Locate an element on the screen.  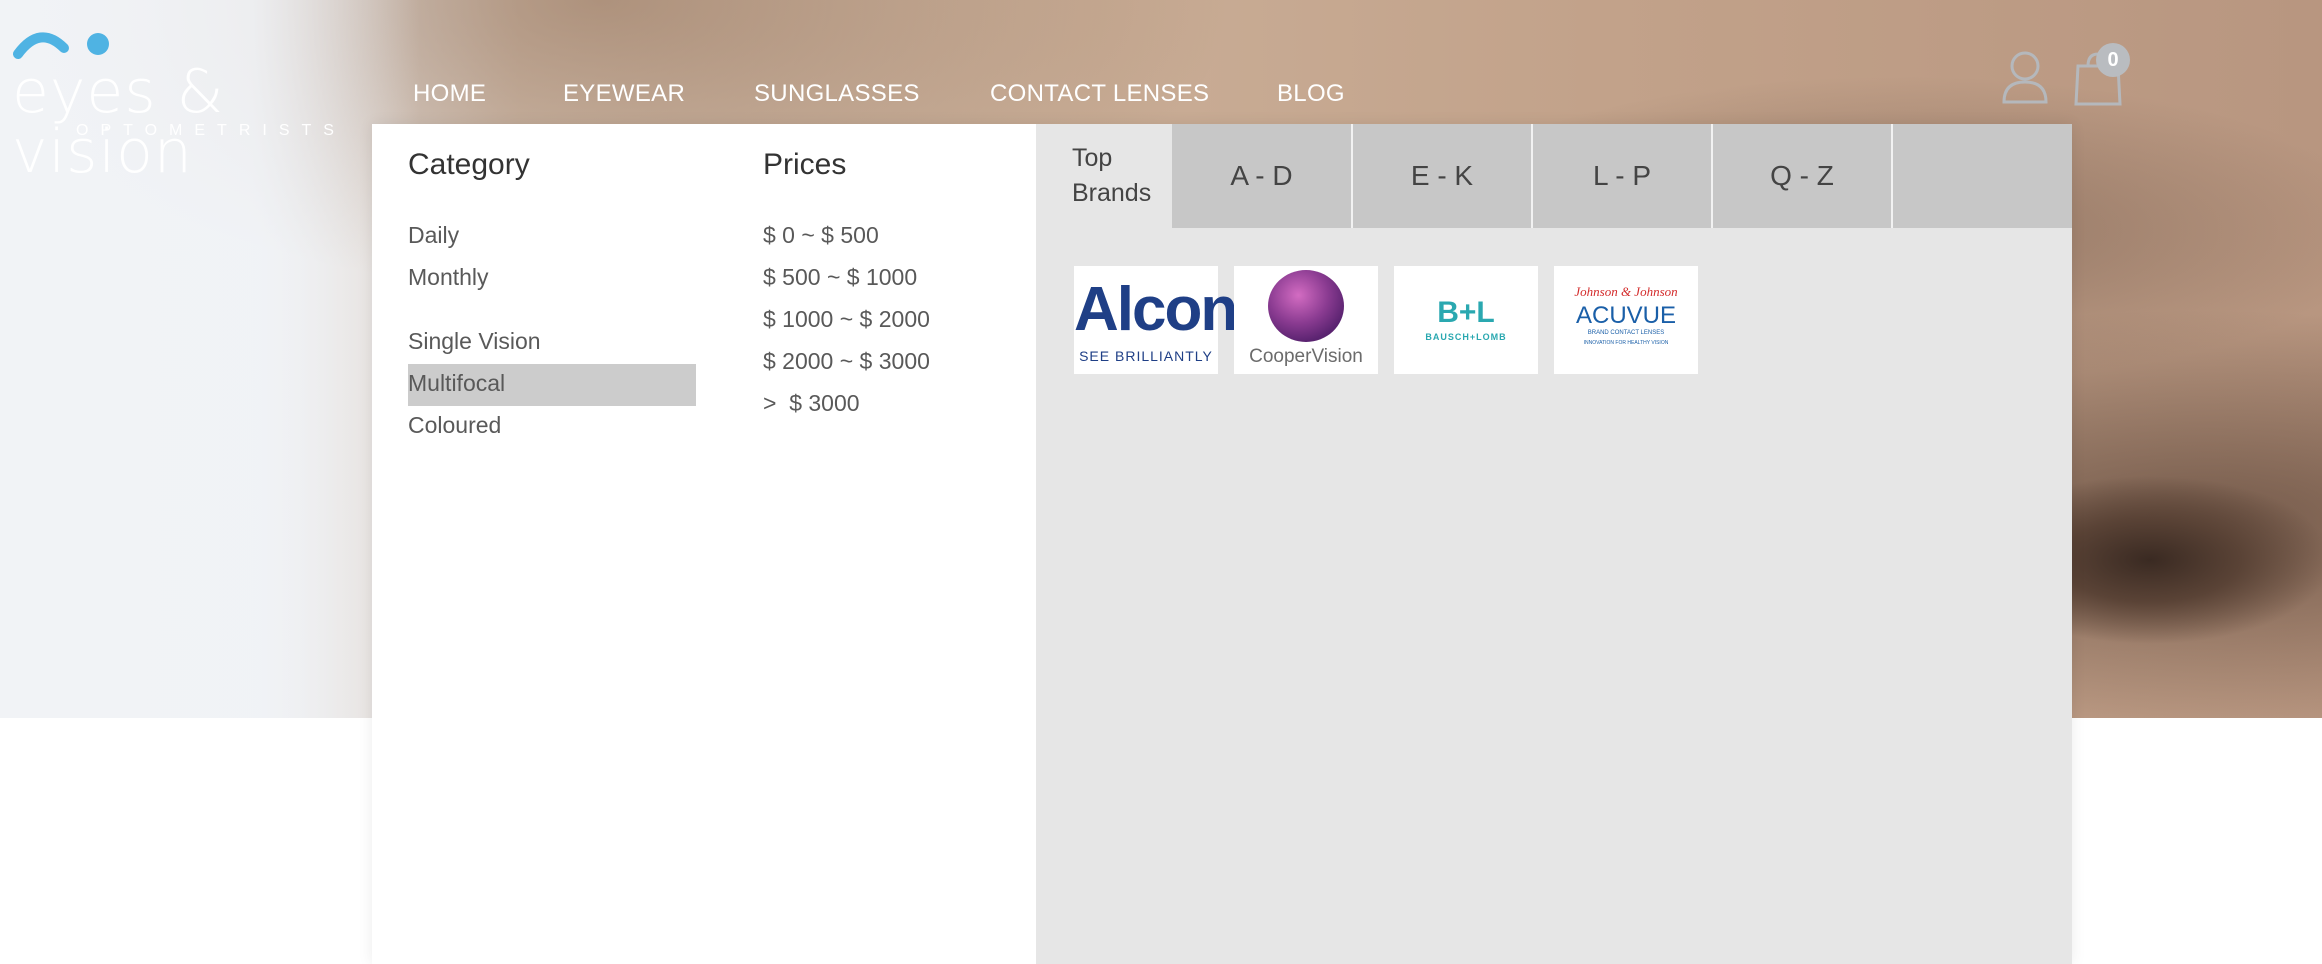
acuvue-tagline: BRAND CONTACT LENSES is located at coordinates (1626, 333).